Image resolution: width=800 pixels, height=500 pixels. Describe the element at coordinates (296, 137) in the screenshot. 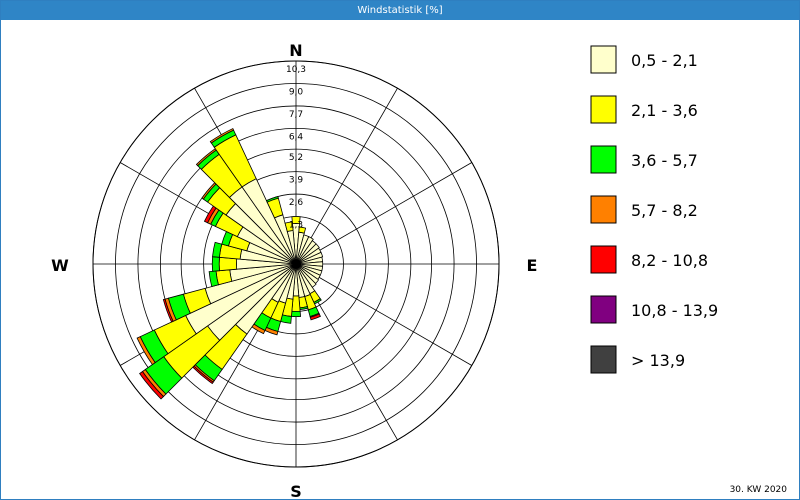

I see `ring-label: 6,4` at that location.